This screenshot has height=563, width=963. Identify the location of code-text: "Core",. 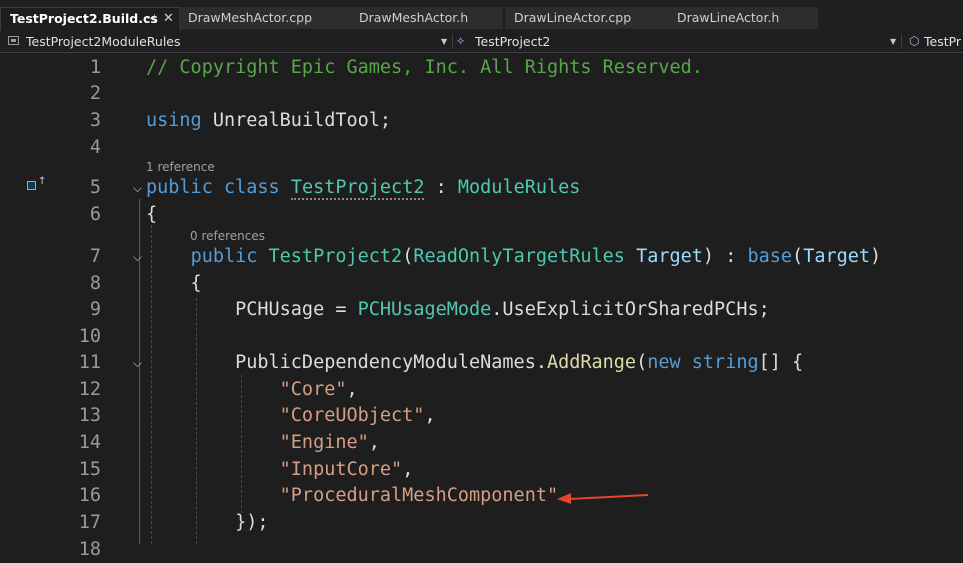
(252, 390).